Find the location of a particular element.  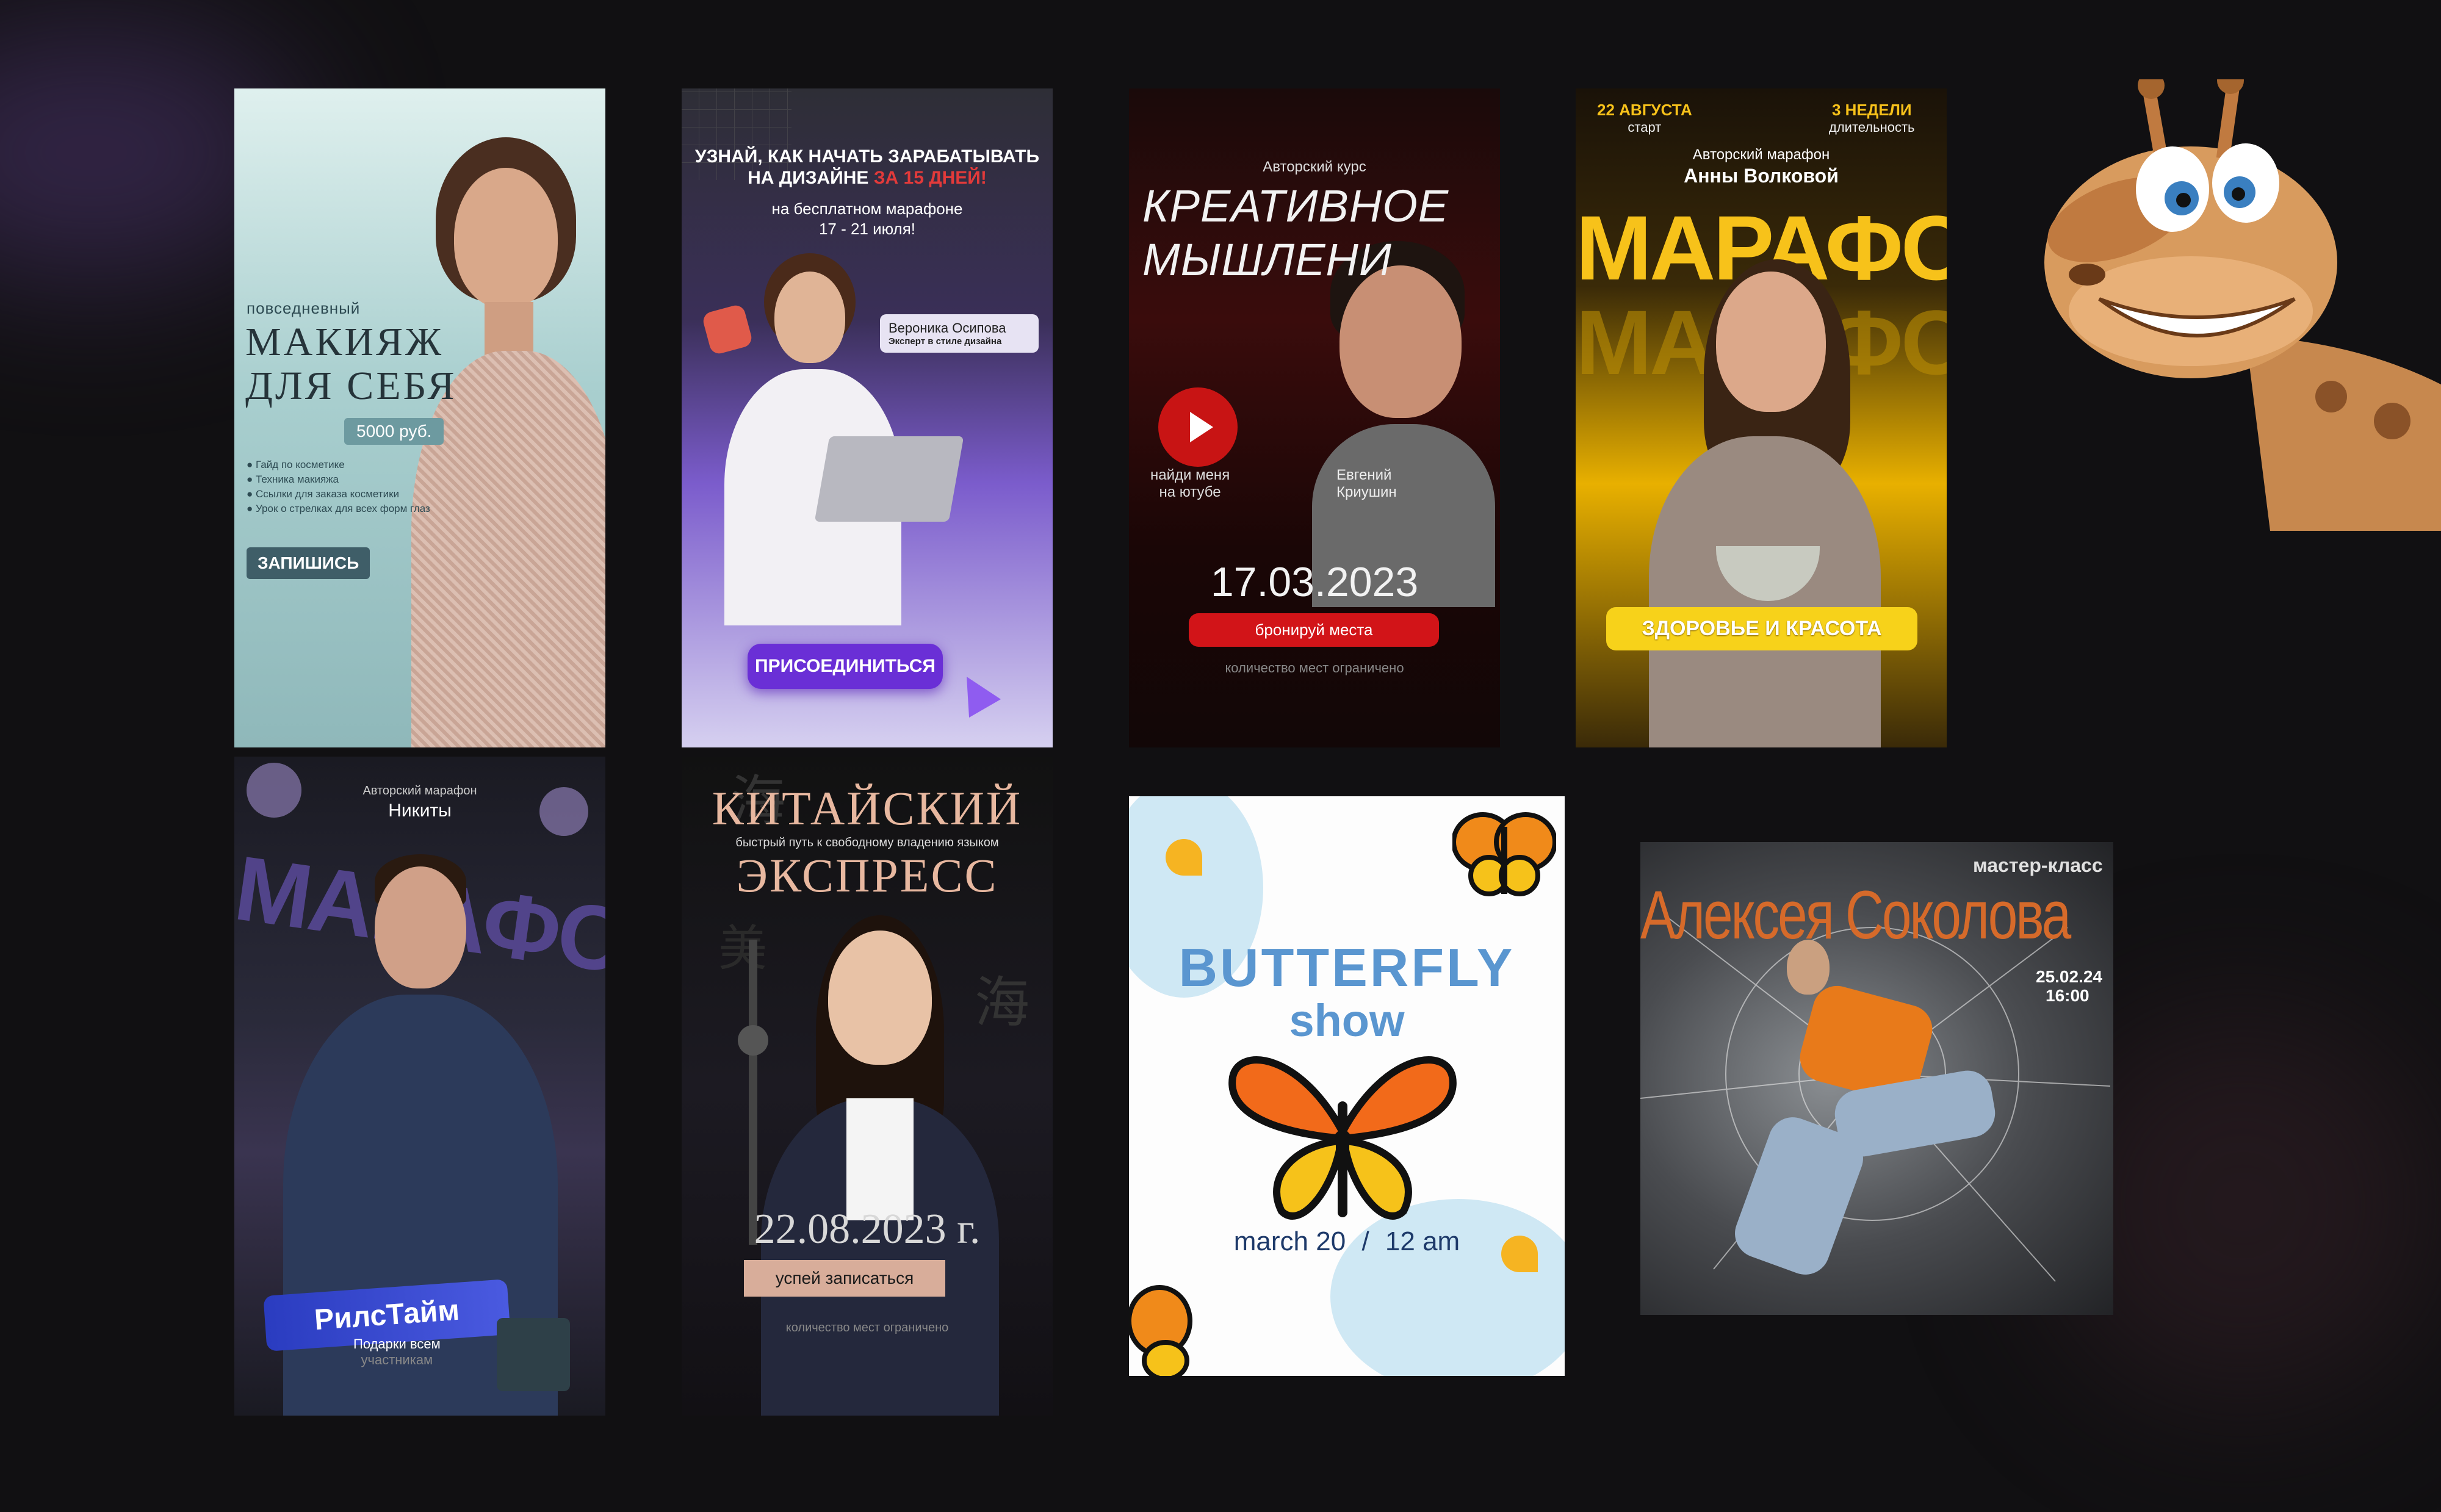

card-butterfly-show: BUTTERFLY show march 20 / 12 am is located at coordinates (1347, 1086).